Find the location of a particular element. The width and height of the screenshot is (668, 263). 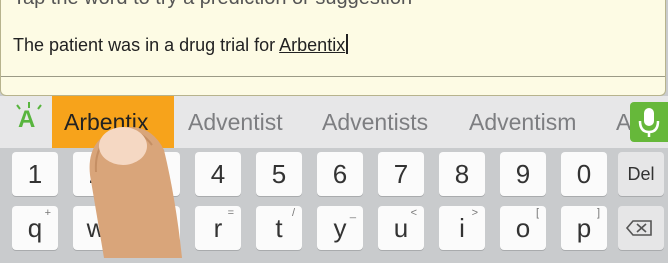

key-label: e is located at coordinates (157, 228).